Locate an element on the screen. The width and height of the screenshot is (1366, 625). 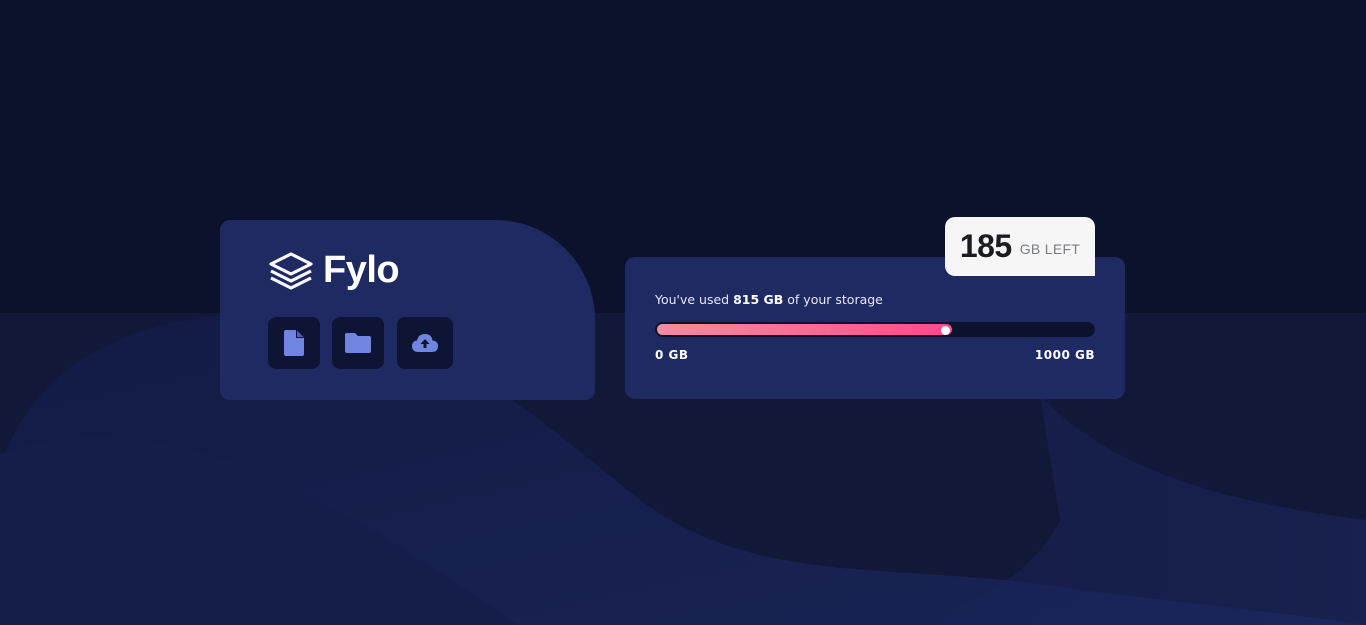
usage-amount: 815 GB is located at coordinates (758, 299).